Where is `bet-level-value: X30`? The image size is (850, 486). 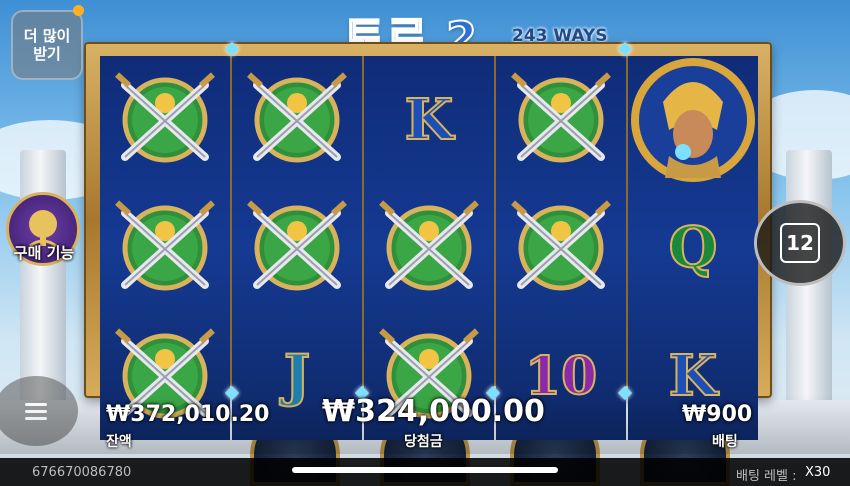
bet-level-value: X30 is located at coordinates (818, 472).